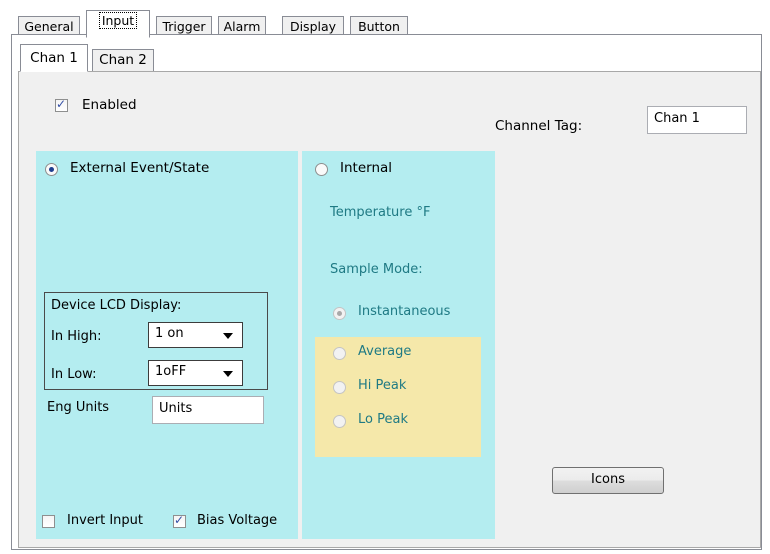  I want to click on channel-tag-input: Chan 1, so click(697, 120).